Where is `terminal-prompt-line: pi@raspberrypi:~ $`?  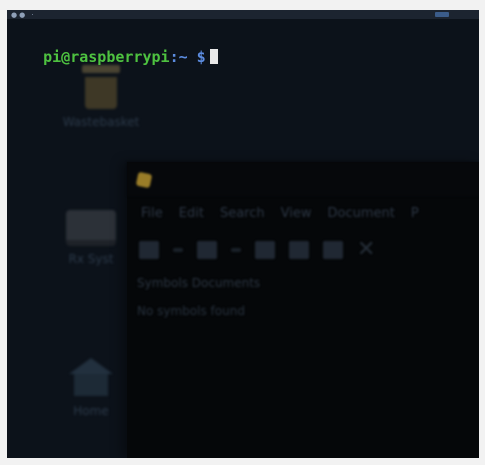
terminal-prompt-line: pi@raspberrypi:~ $ is located at coordinates (243, 45).